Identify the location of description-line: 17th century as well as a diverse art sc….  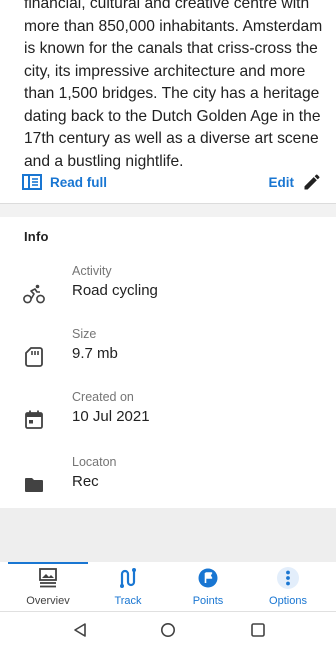
(171, 138).